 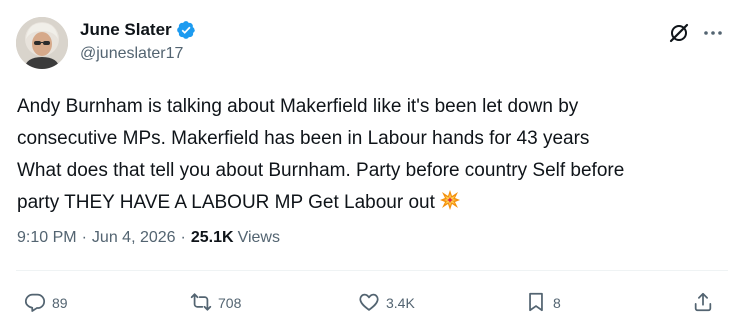 What do you see at coordinates (450, 200) in the screenshot?
I see `collision-icon` at bounding box center [450, 200].